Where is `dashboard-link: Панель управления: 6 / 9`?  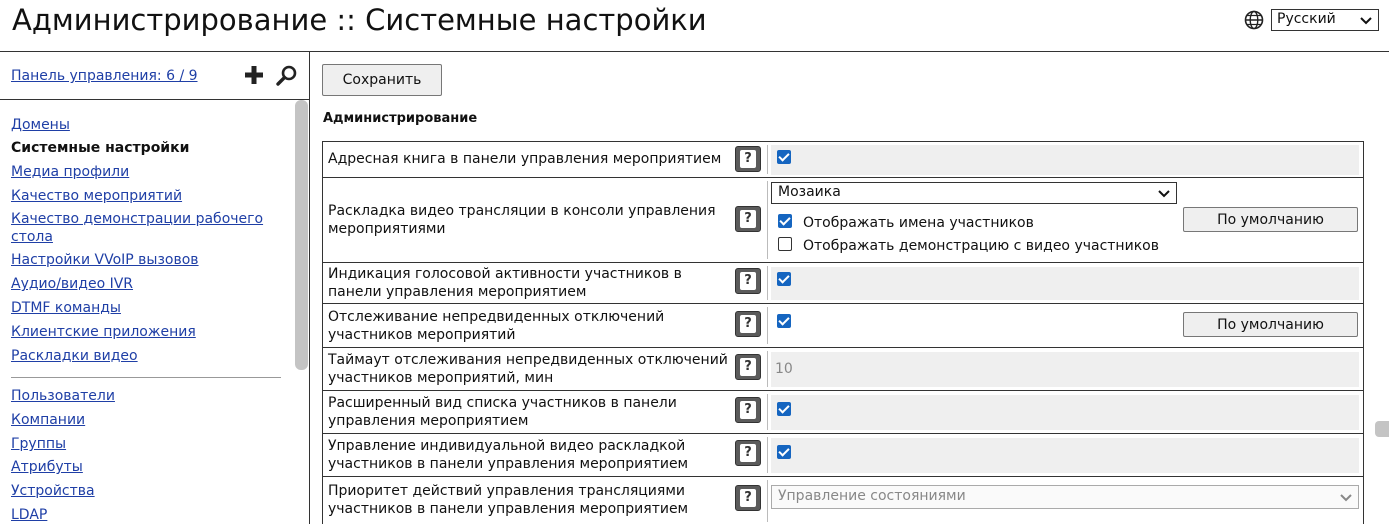 dashboard-link: Панель управления: 6 / 9 is located at coordinates (104, 76).